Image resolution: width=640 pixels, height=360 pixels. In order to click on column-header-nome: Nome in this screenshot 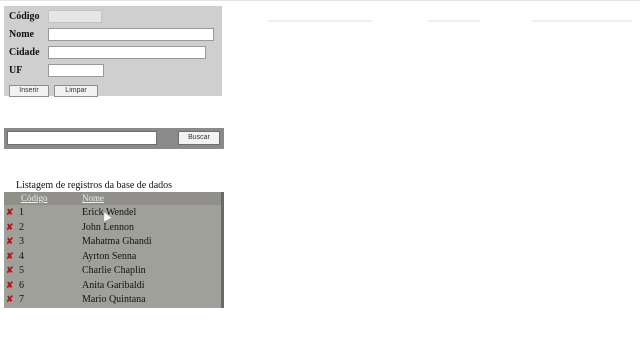, I will do `click(93, 198)`.